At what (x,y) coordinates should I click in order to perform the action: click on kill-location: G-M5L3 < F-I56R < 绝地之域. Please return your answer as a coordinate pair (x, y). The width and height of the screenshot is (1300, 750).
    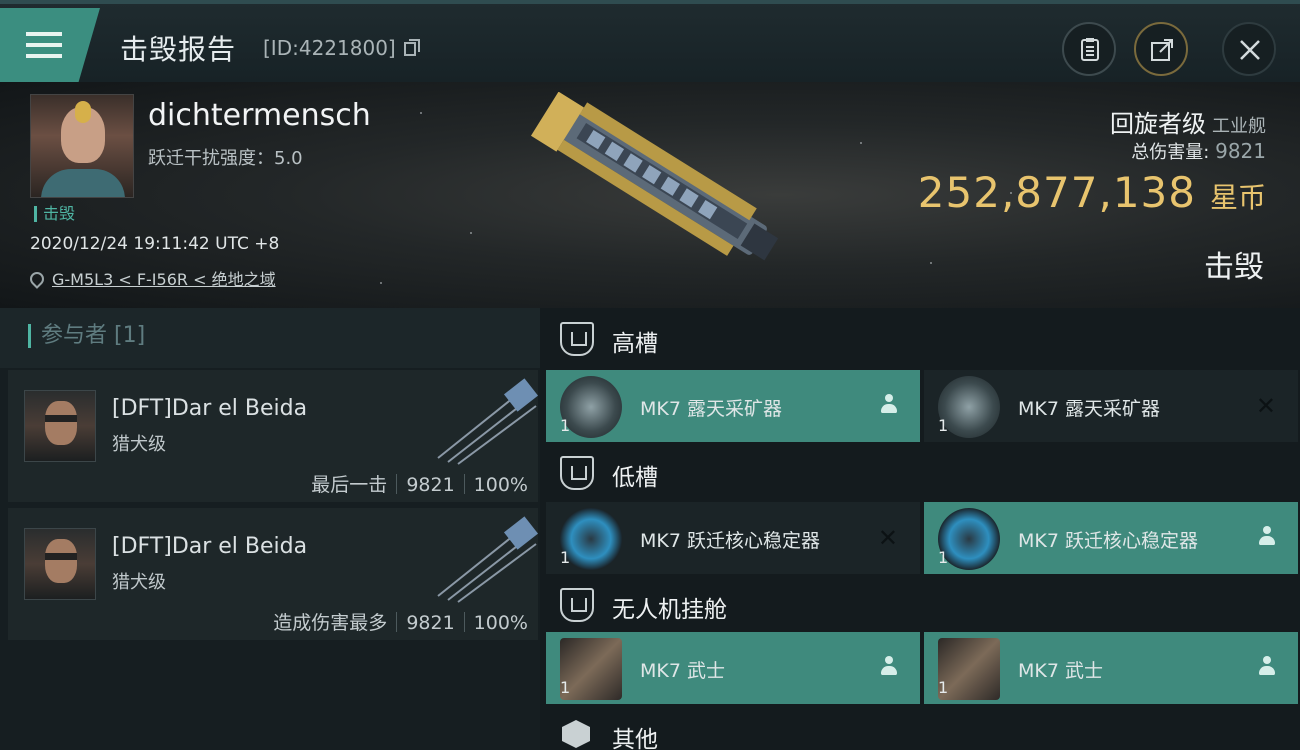
    Looking at the image, I should click on (151, 278).